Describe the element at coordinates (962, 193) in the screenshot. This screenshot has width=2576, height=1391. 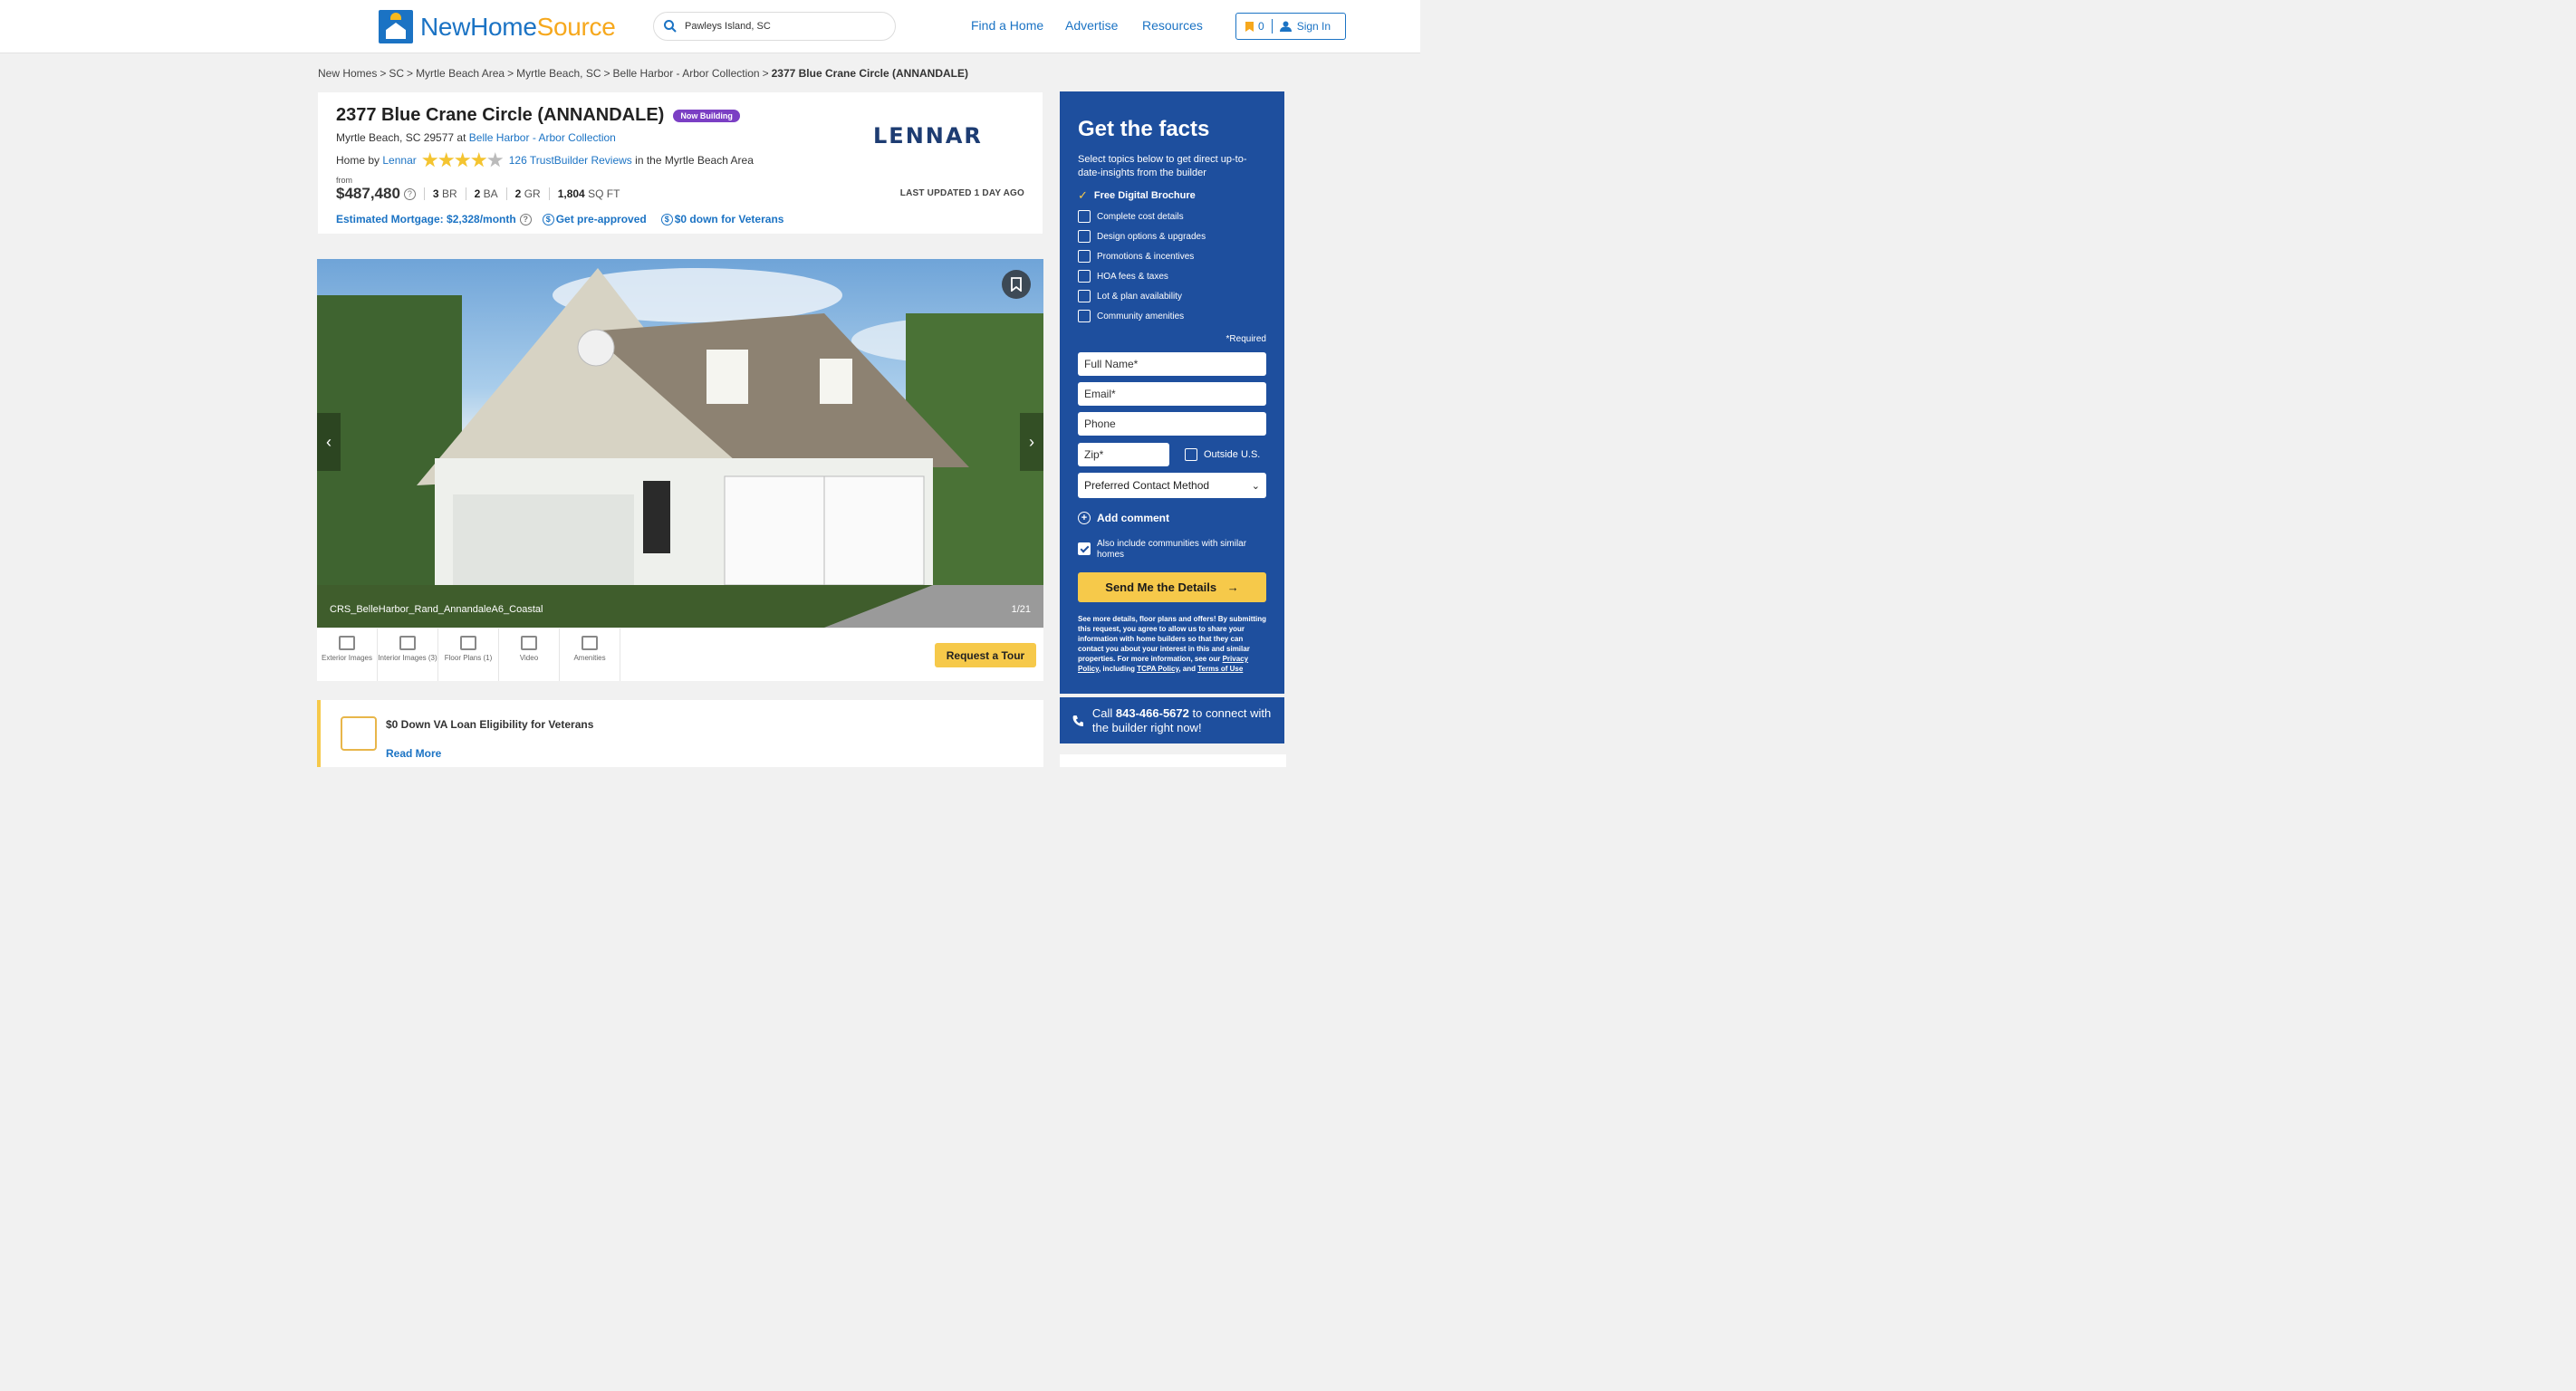
I see `last-updated: LAST UPDATED 1 DAY AGO` at that location.